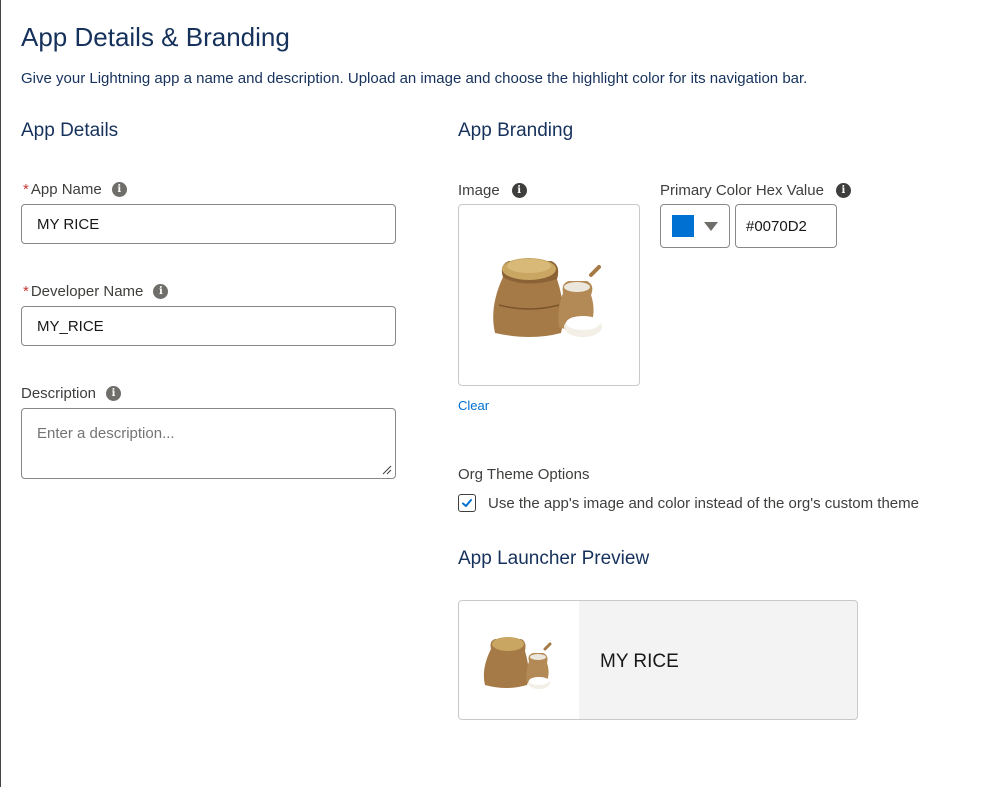 This screenshot has width=987, height=787. I want to click on preview-app-name: MY RICE, so click(639, 661).